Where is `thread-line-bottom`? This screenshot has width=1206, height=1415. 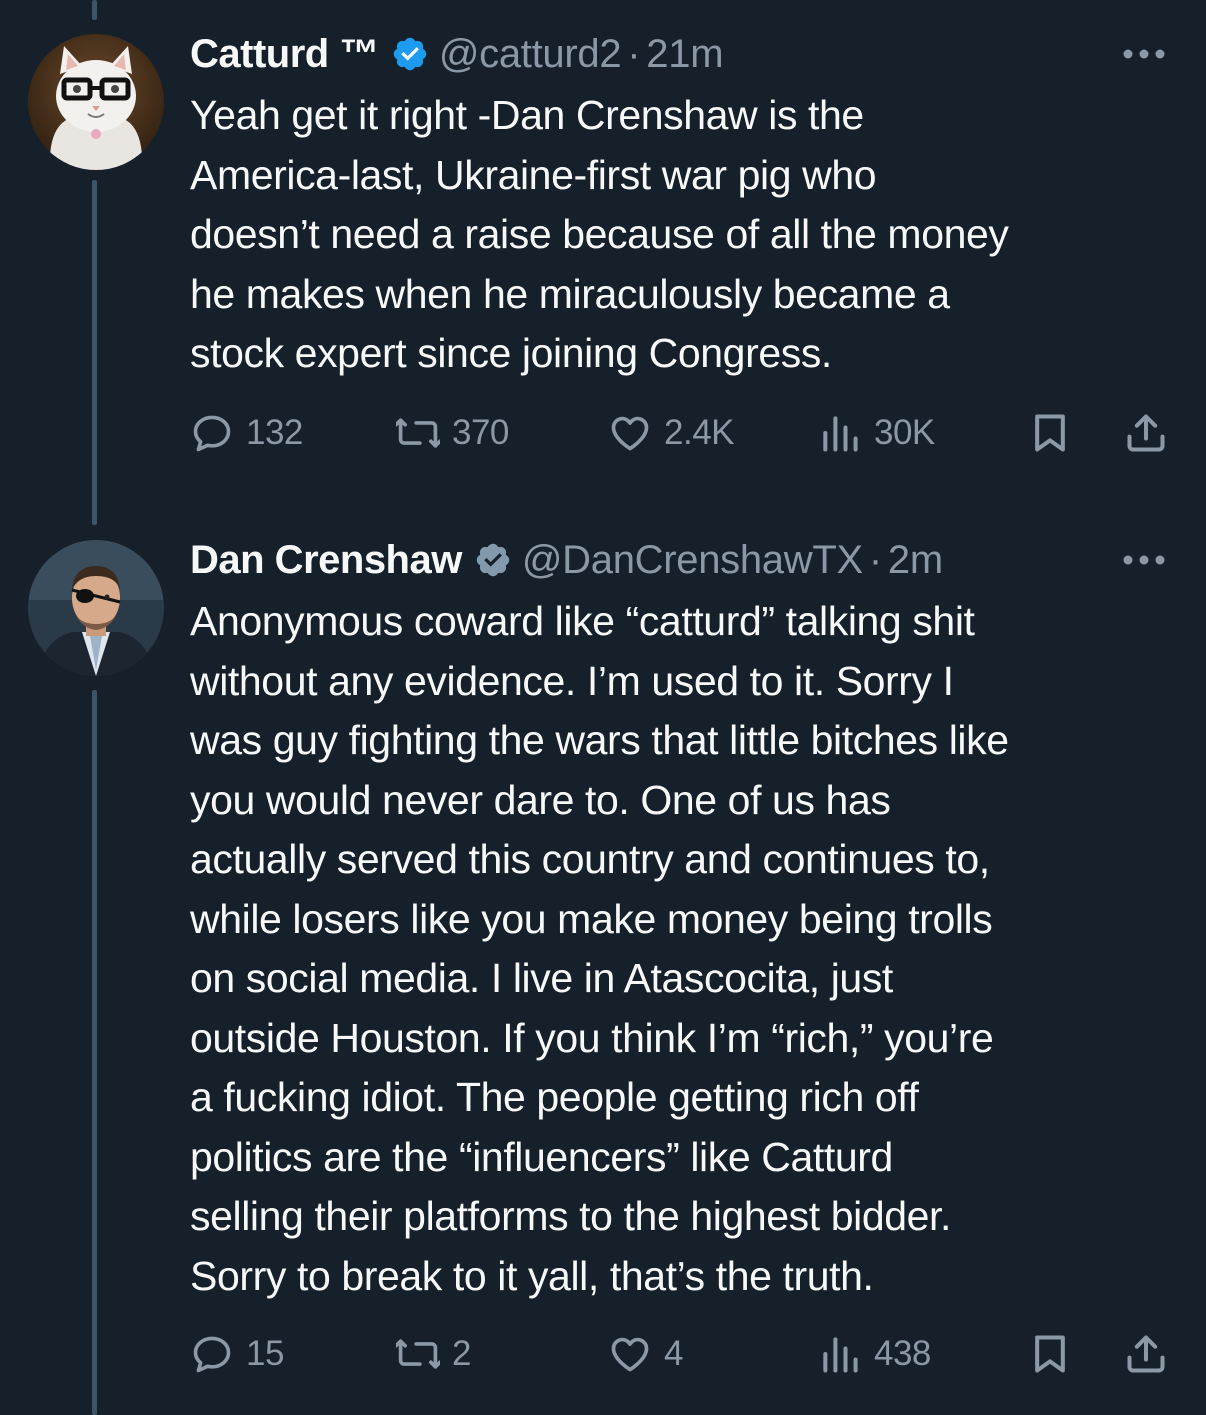
thread-line-bottom is located at coordinates (94, 1052).